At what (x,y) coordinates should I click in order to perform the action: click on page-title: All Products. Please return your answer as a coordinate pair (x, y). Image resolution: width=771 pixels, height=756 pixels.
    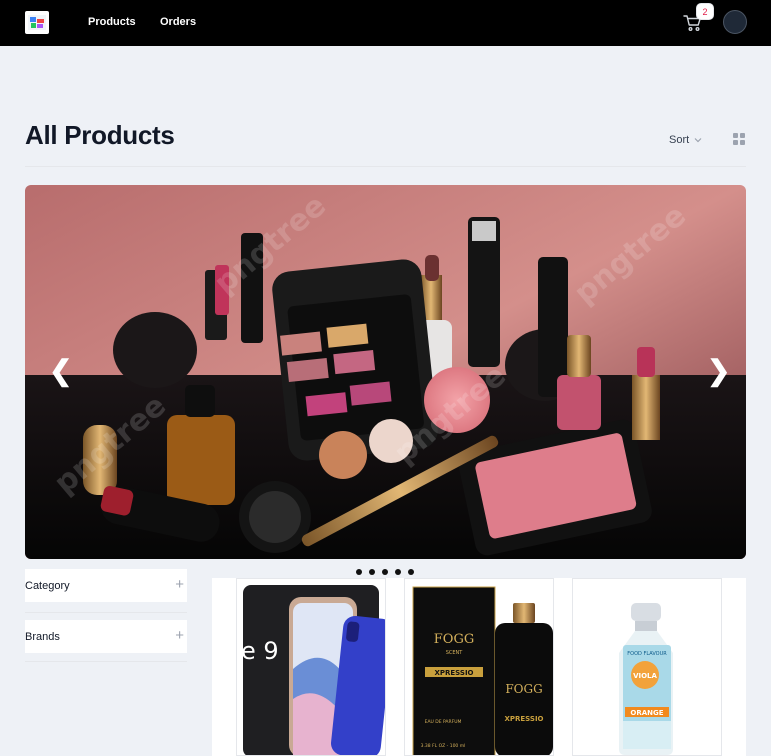
    Looking at the image, I should click on (100, 135).